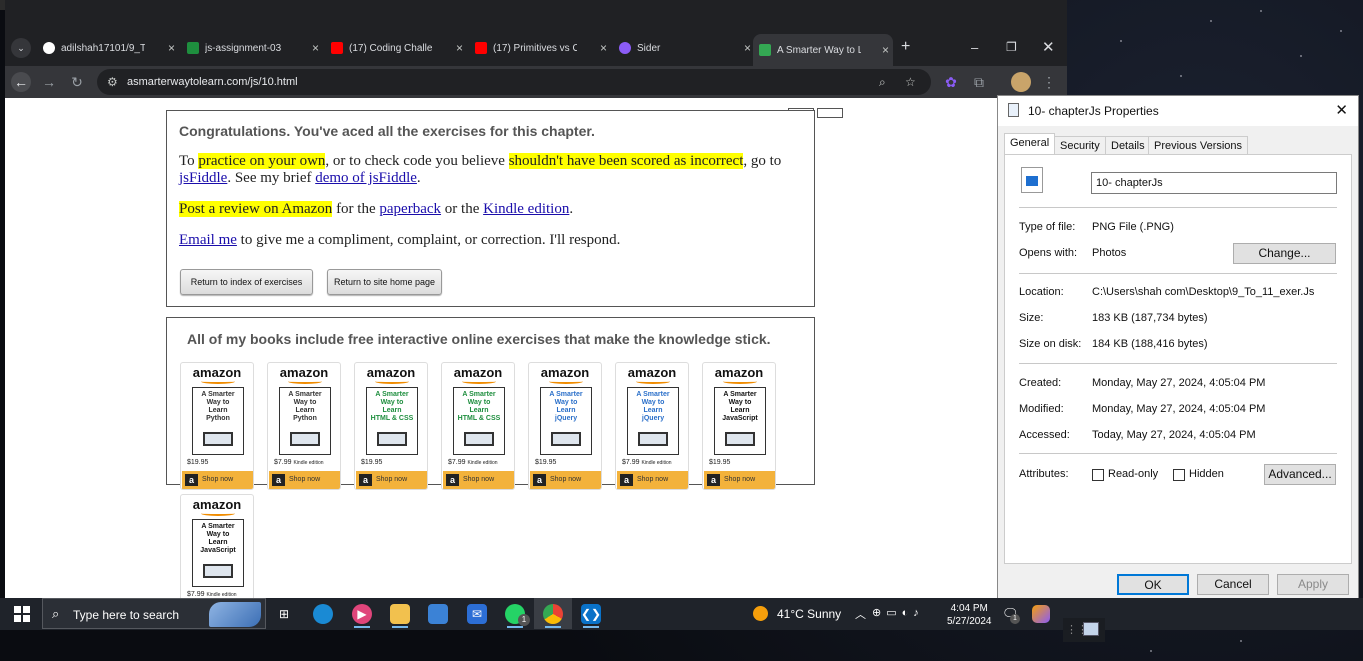 The image size is (1363, 661). Describe the element at coordinates (49, 82) in the screenshot. I see `forward-button: →` at that location.